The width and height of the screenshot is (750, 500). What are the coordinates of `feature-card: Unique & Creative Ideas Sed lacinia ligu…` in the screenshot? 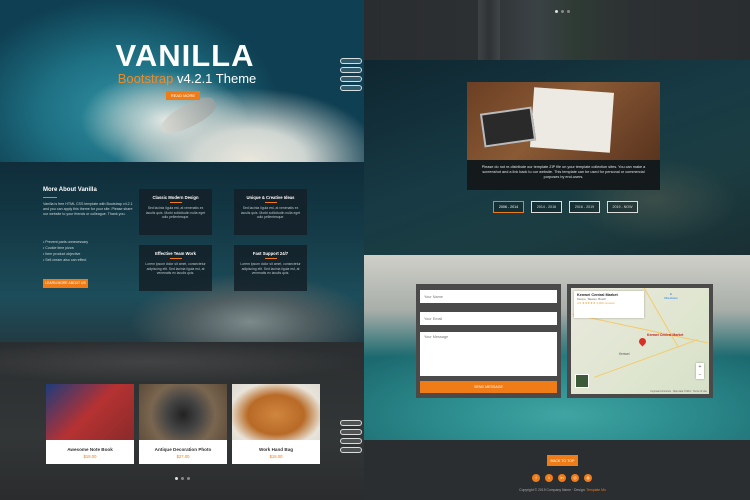 It's located at (270, 212).